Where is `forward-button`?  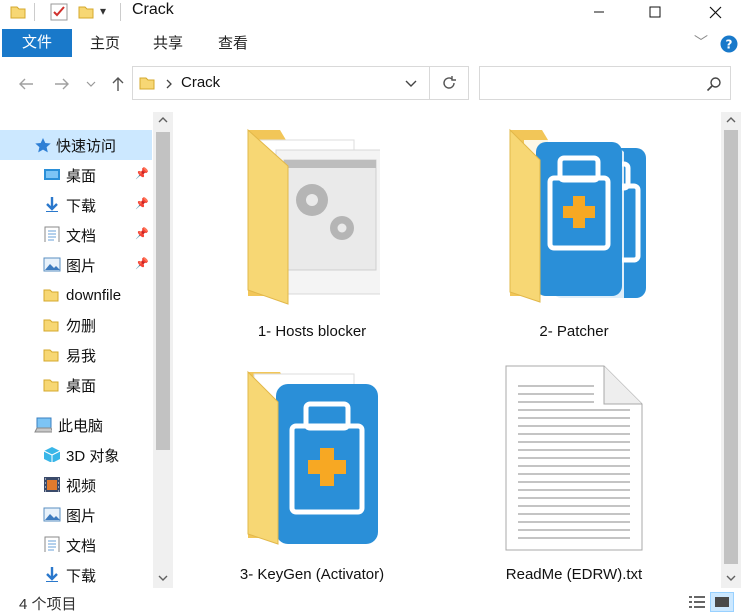 forward-button is located at coordinates (62, 84).